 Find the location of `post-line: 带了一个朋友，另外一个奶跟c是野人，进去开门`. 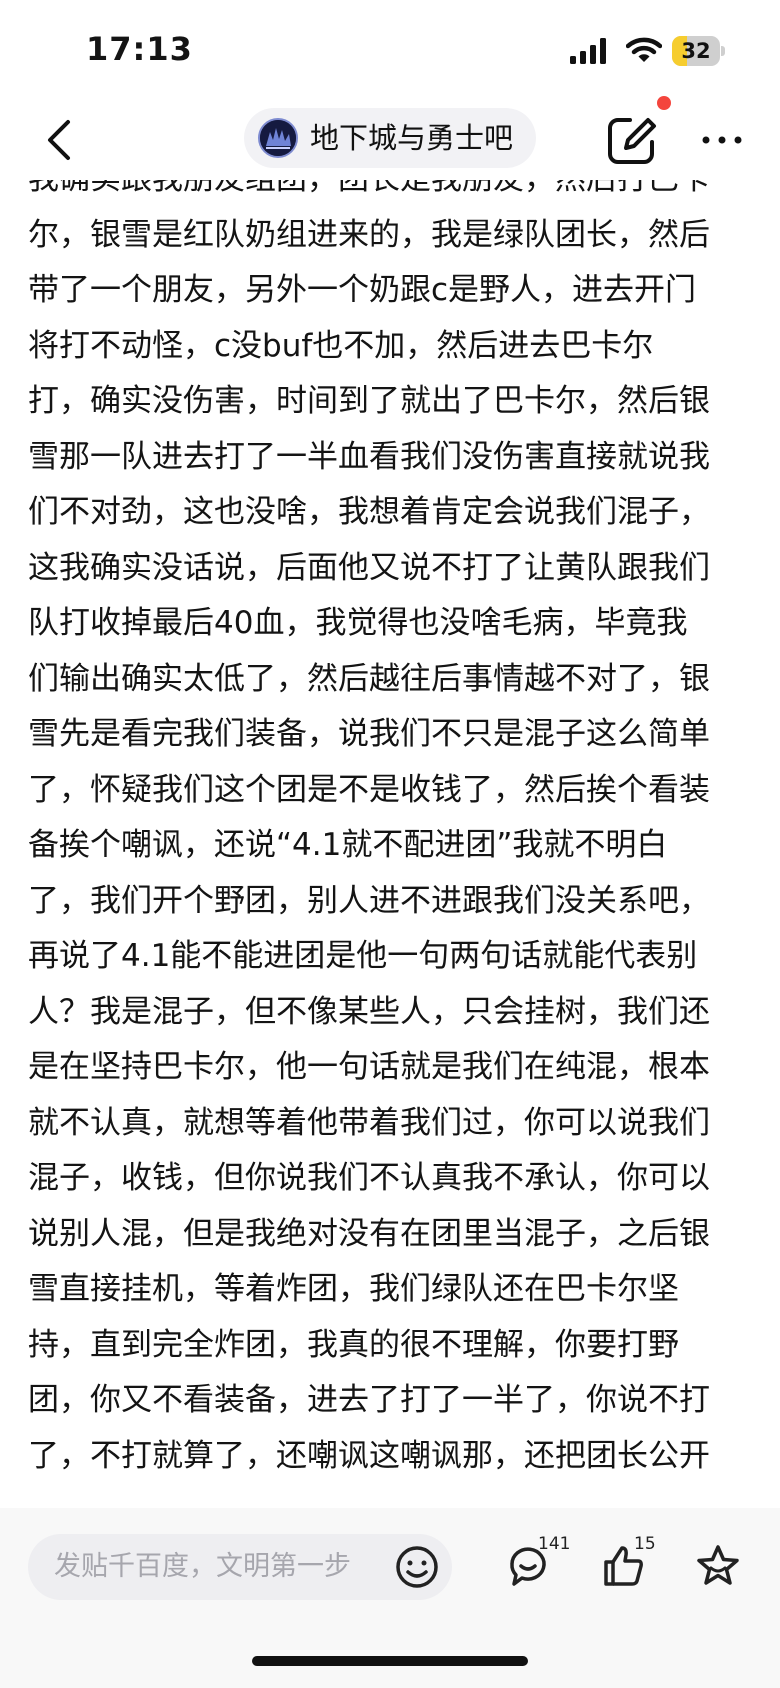

post-line: 带了一个朋友，另外一个奶跟c是野人，进去开门 is located at coordinates (362, 290).